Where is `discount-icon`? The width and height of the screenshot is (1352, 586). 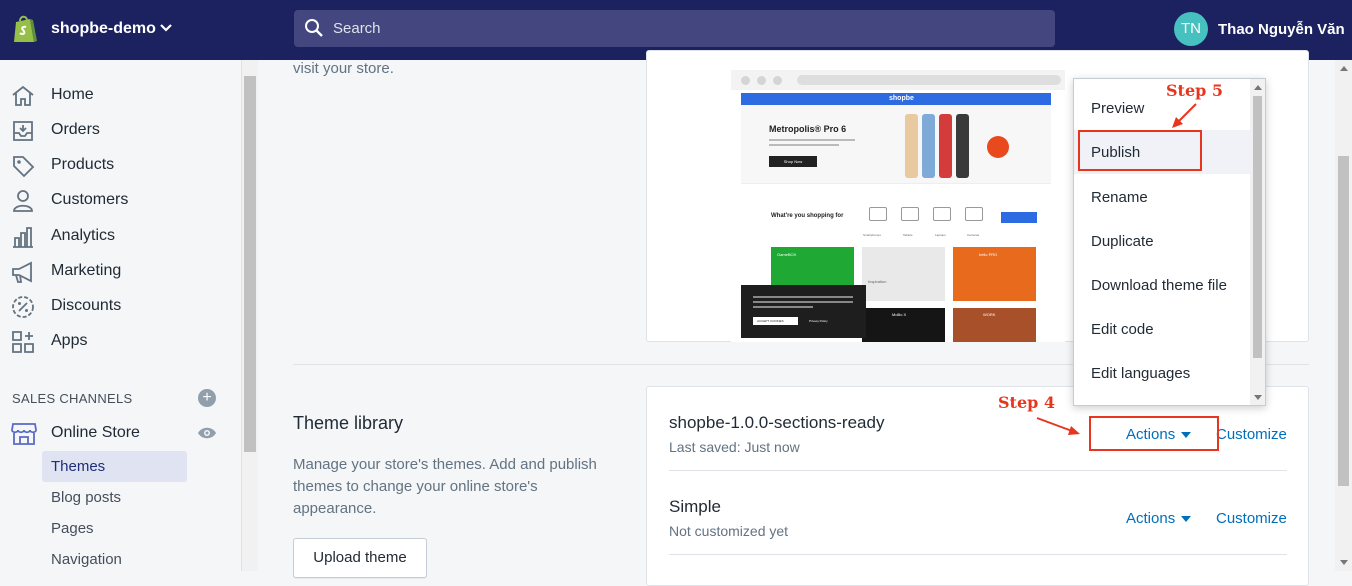
discount-icon is located at coordinates (23, 307).